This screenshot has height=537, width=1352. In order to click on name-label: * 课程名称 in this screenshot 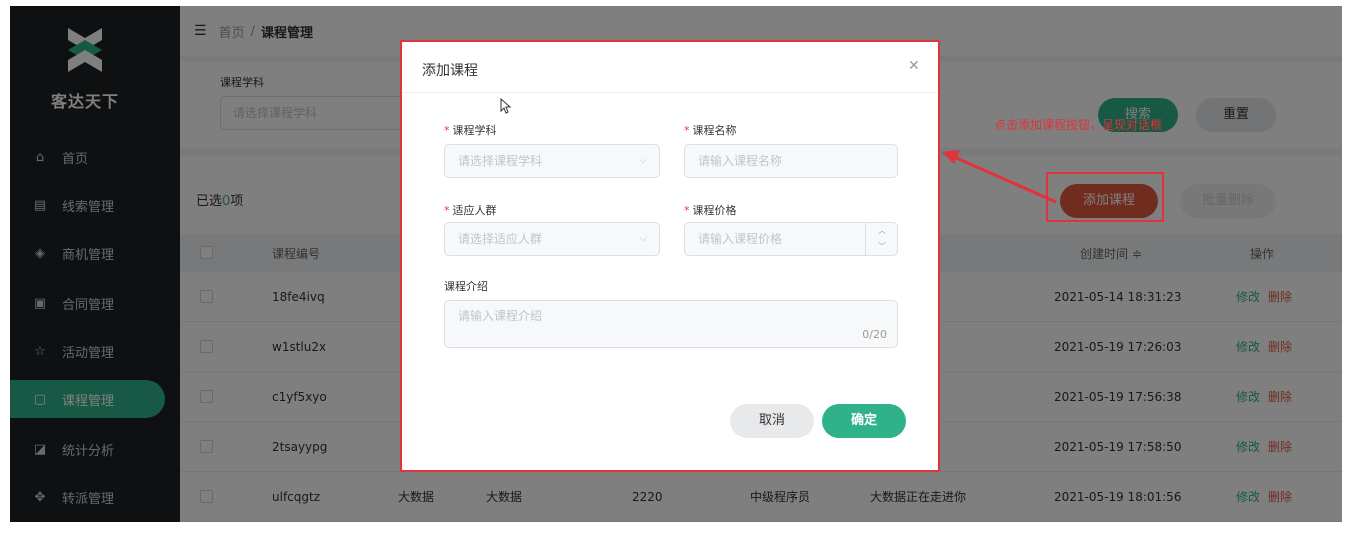, I will do `click(710, 130)`.